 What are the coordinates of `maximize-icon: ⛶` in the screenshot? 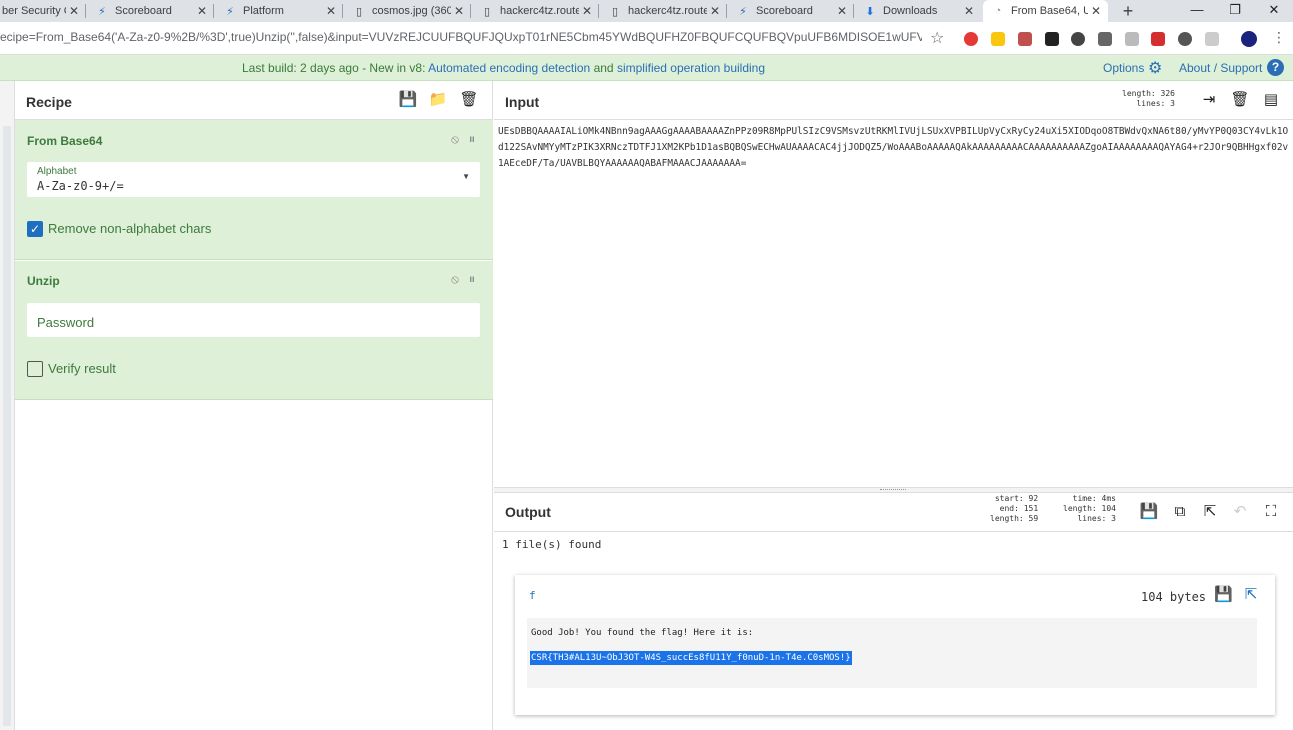 It's located at (1271, 512).